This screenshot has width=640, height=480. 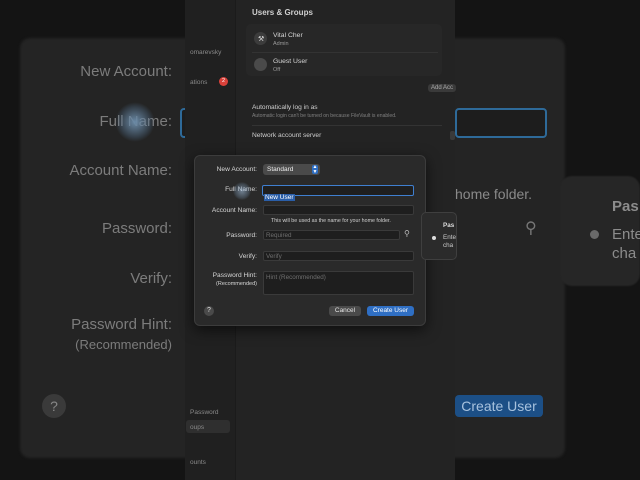 I want to click on network-server-label: Network account server, so click(x=287, y=135).